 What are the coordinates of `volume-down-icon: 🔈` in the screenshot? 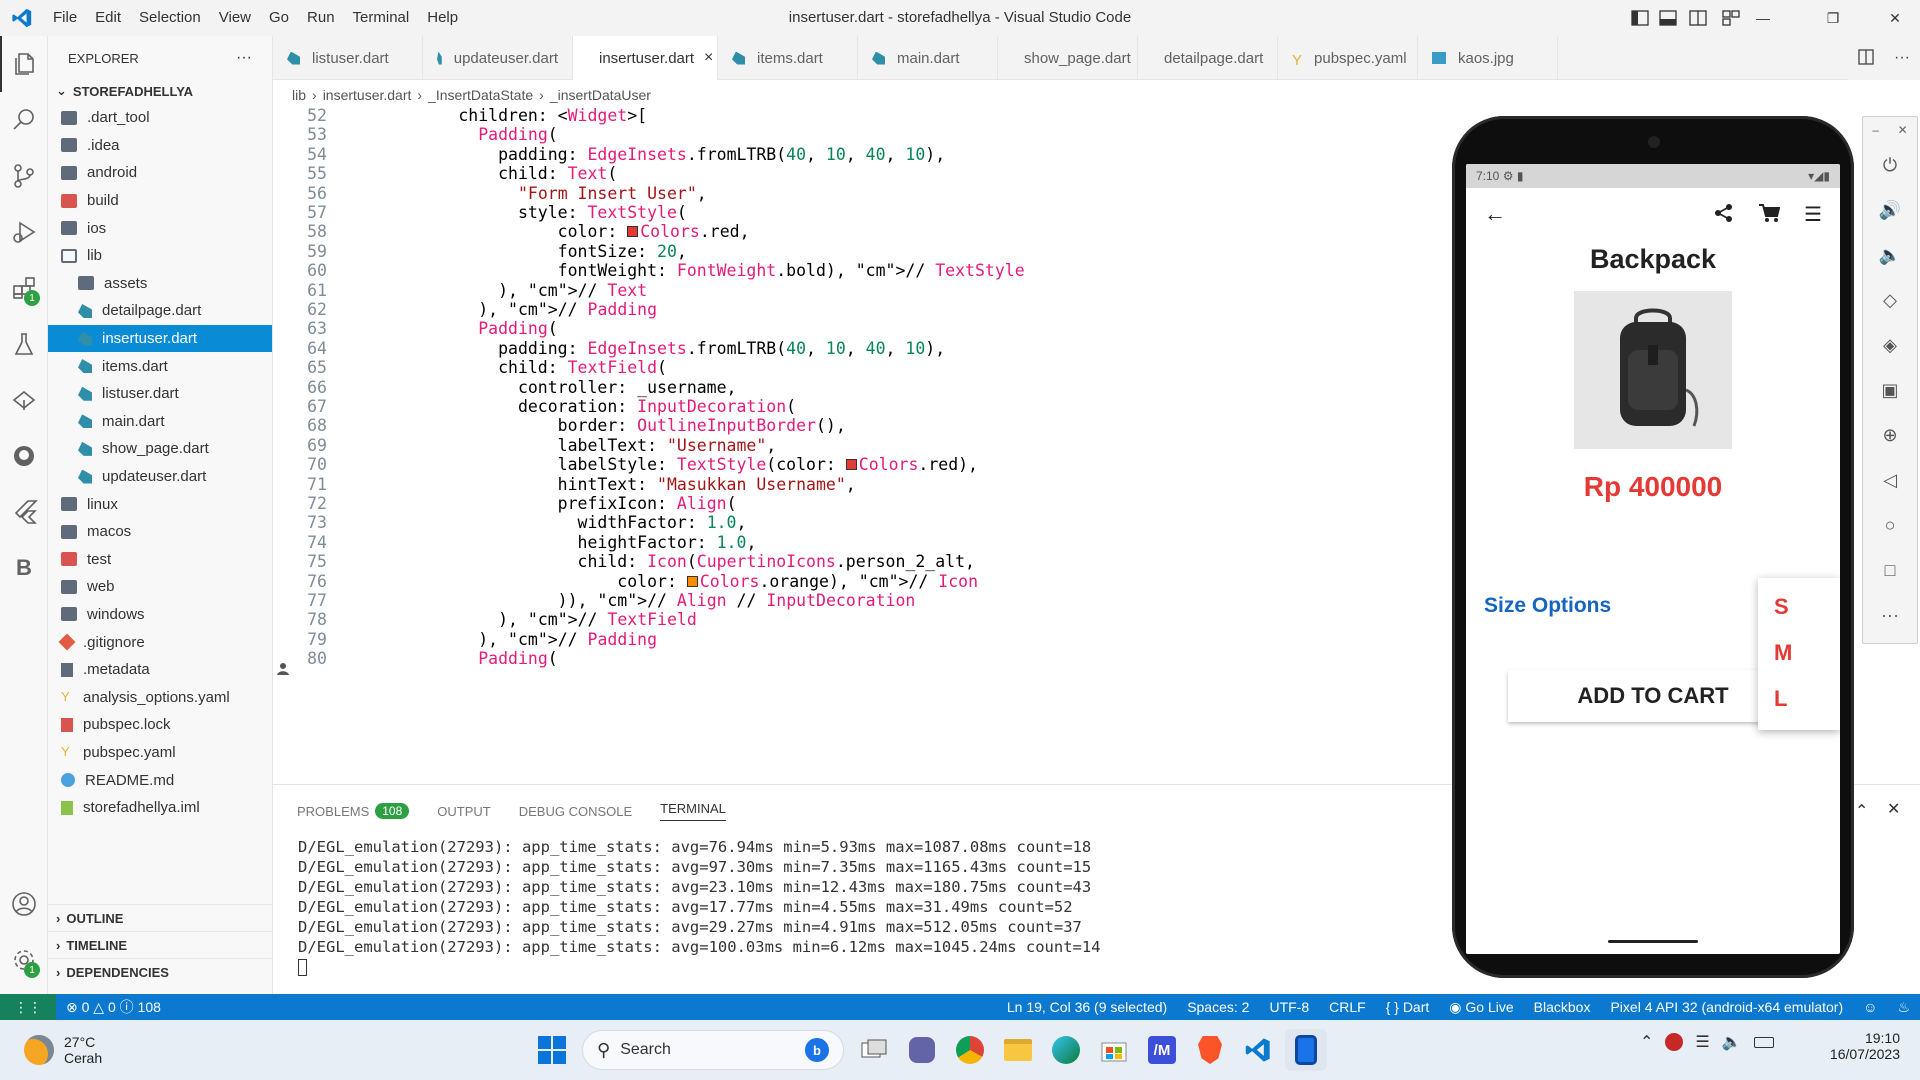 It's located at (1890, 255).